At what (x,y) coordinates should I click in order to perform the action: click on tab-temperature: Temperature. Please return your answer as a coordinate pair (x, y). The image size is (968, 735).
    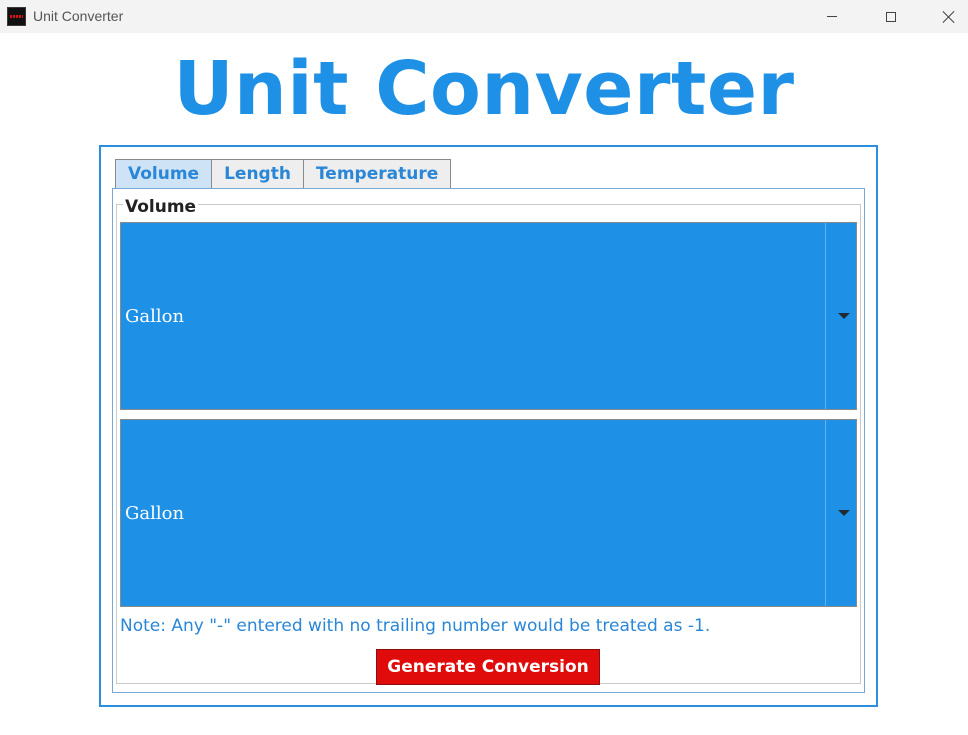
    Looking at the image, I should click on (377, 173).